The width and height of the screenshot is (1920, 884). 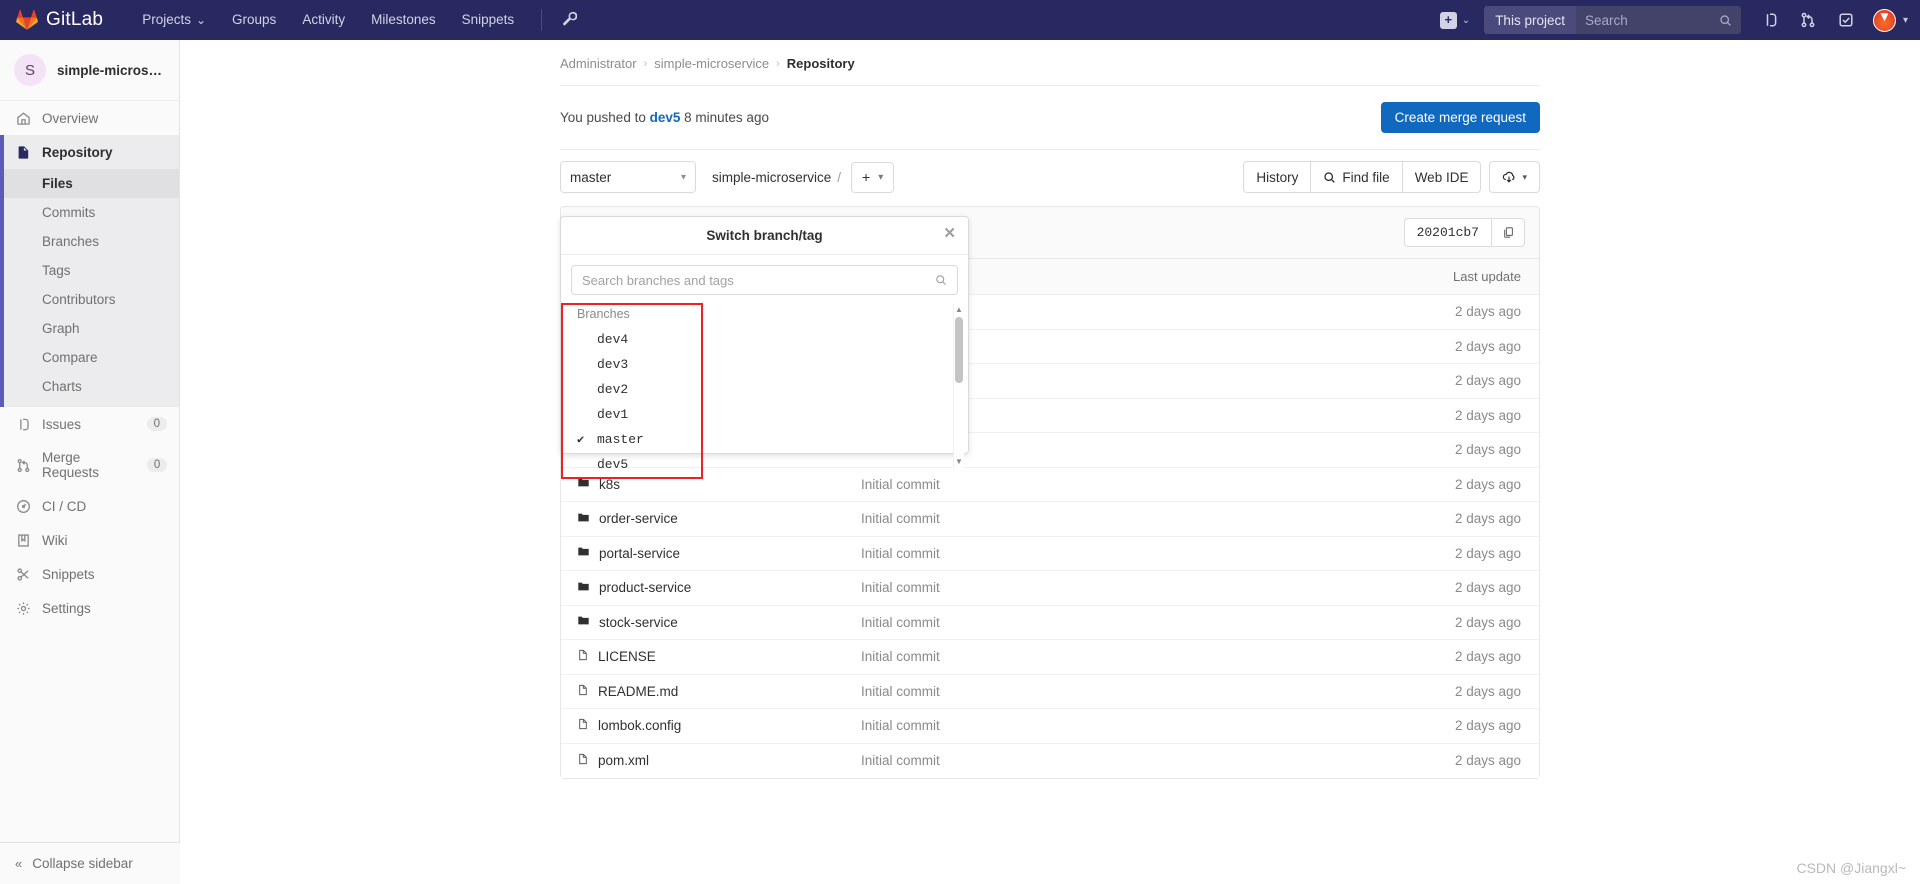 I want to click on branch-group-label: Branches, so click(x=603, y=314).